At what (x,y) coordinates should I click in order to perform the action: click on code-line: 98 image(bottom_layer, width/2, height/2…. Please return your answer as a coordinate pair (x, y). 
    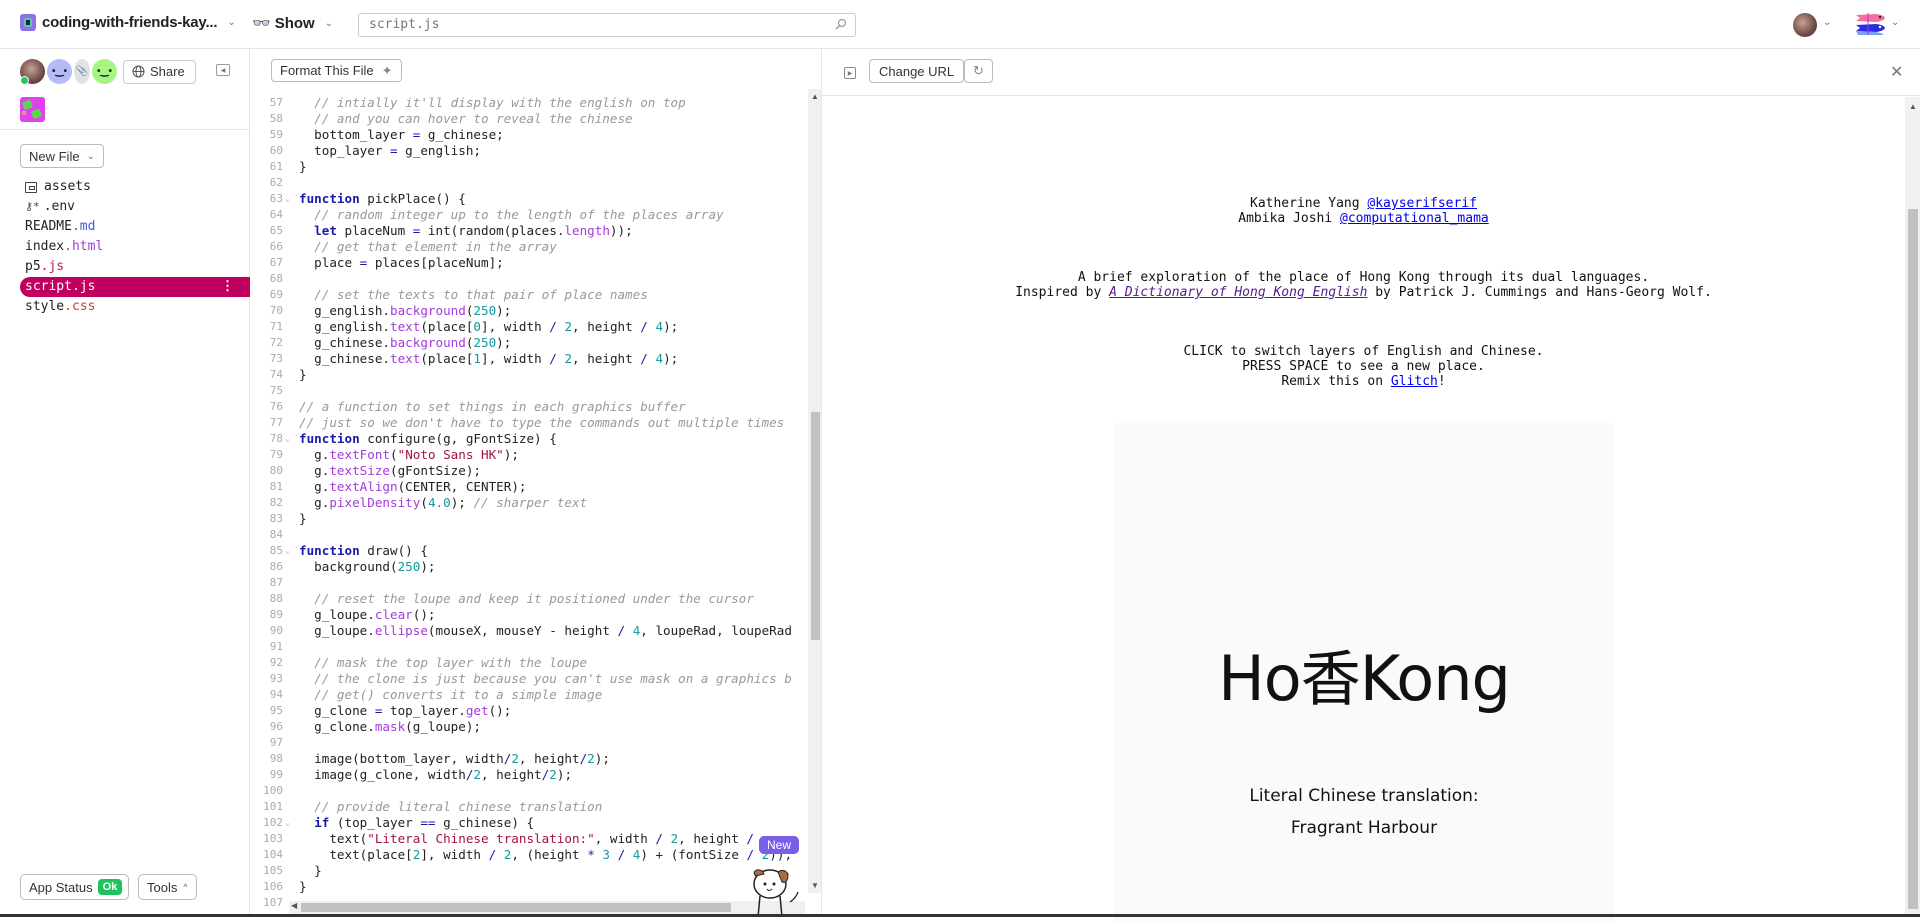
    Looking at the image, I should click on (529, 759).